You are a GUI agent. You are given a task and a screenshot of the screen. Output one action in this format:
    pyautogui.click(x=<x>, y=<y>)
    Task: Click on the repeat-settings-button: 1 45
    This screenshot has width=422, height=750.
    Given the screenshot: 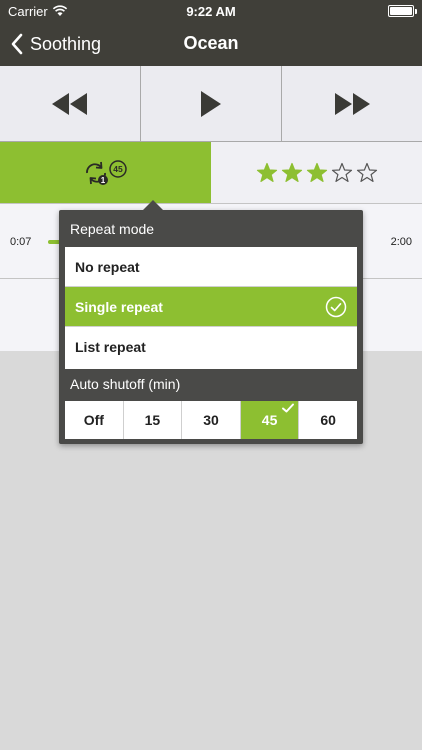 What is the action you would take?
    pyautogui.click(x=105, y=172)
    